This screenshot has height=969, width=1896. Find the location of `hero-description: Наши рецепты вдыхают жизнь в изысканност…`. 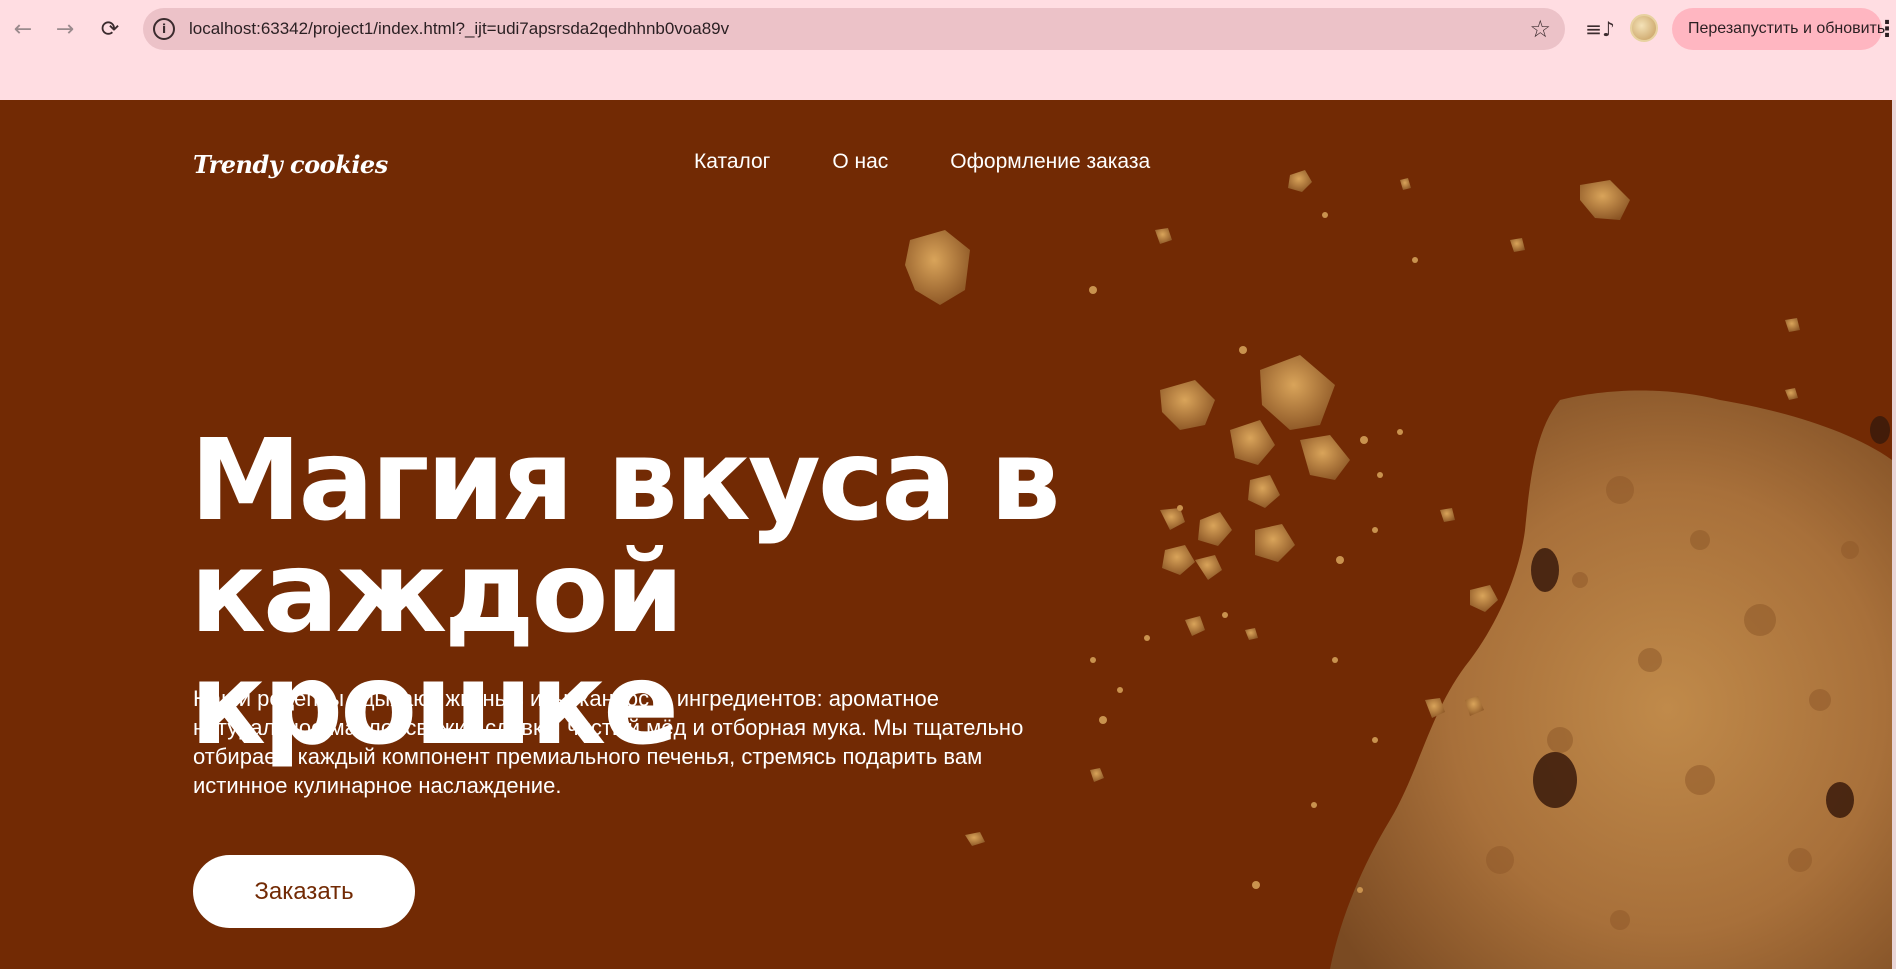

hero-description: Наши рецепты вдыхают жизнь в изысканност… is located at coordinates (608, 742).